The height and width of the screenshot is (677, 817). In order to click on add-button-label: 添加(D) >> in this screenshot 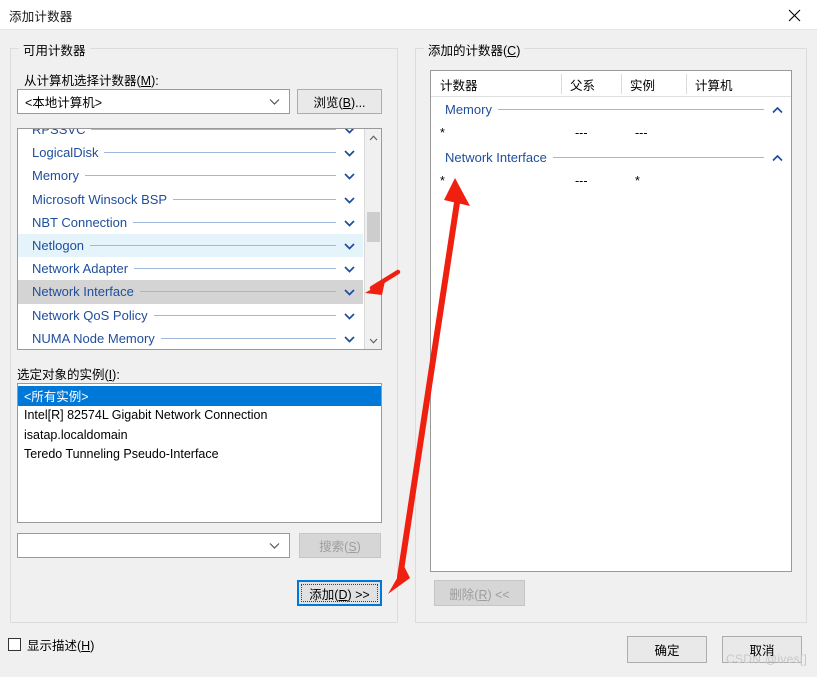, I will do `click(339, 594)`.